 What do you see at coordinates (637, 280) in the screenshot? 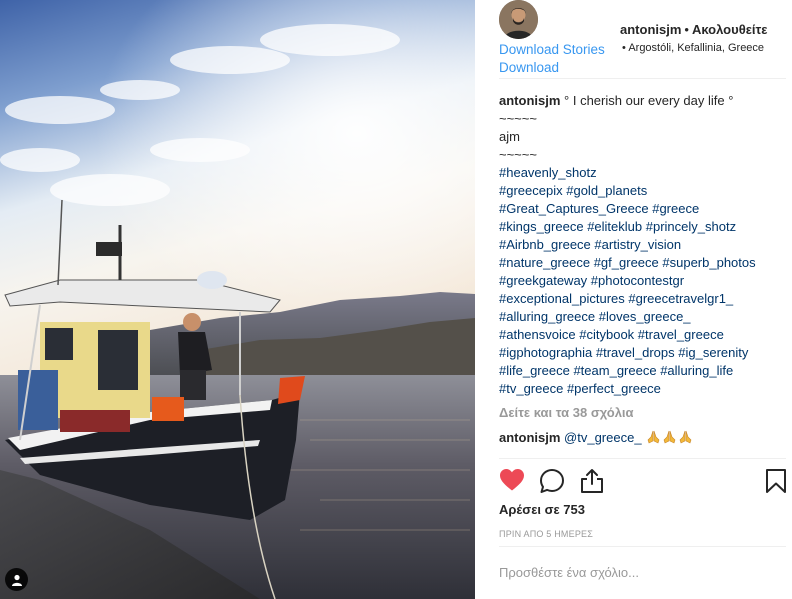
I see `hashtag-link: #photocontestgr` at bounding box center [637, 280].